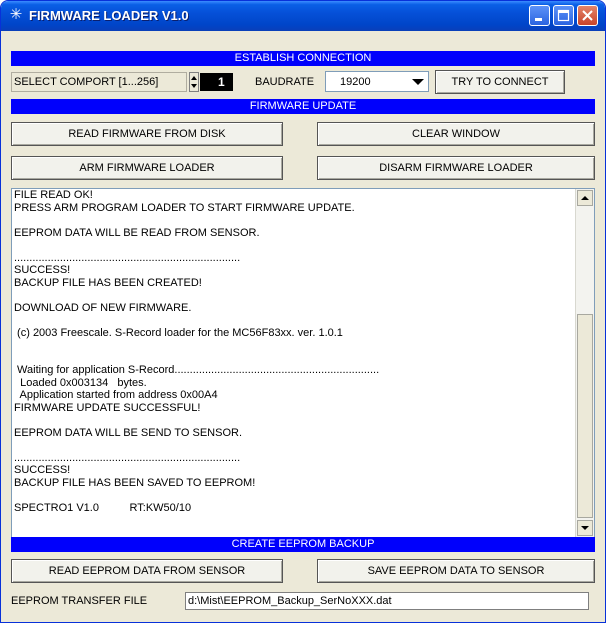 The width and height of the screenshot is (606, 623). I want to click on log-line: FIRMWARE UPDATE SUCCESSFUL!, so click(107, 407).